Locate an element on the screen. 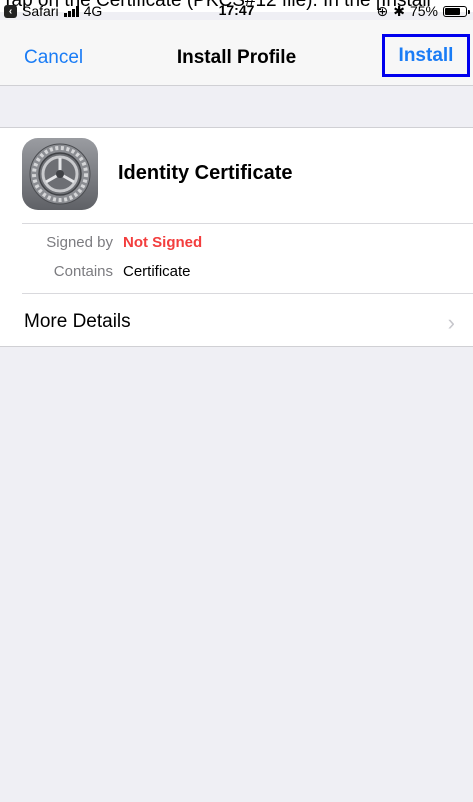 The width and height of the screenshot is (473, 802). status-right: ⊕ ✱ 75% is located at coordinates (423, 11).